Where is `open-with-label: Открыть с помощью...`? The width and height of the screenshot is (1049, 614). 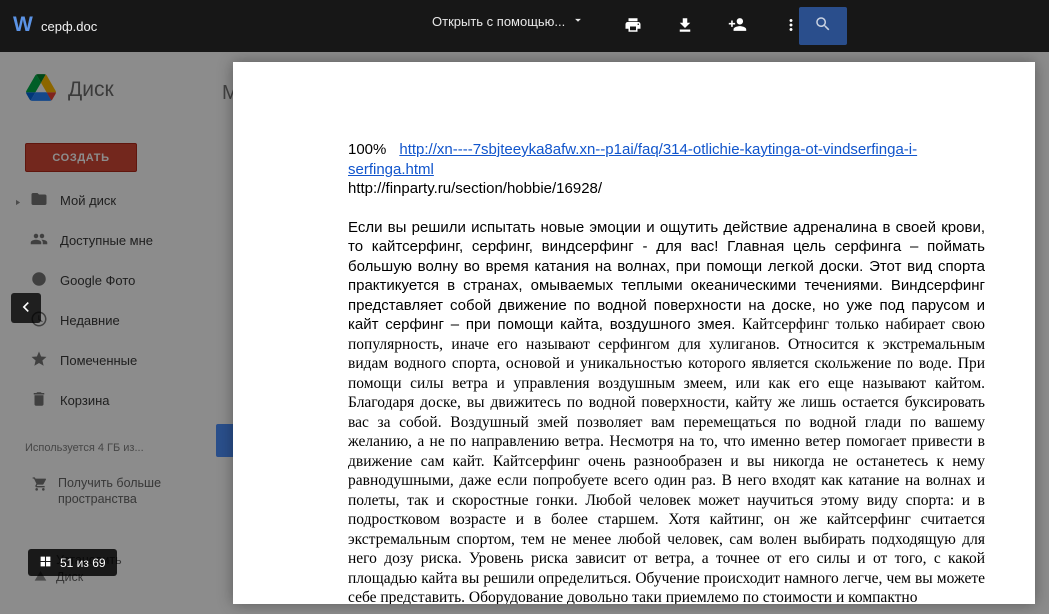
open-with-label: Открыть с помощью... is located at coordinates (499, 21).